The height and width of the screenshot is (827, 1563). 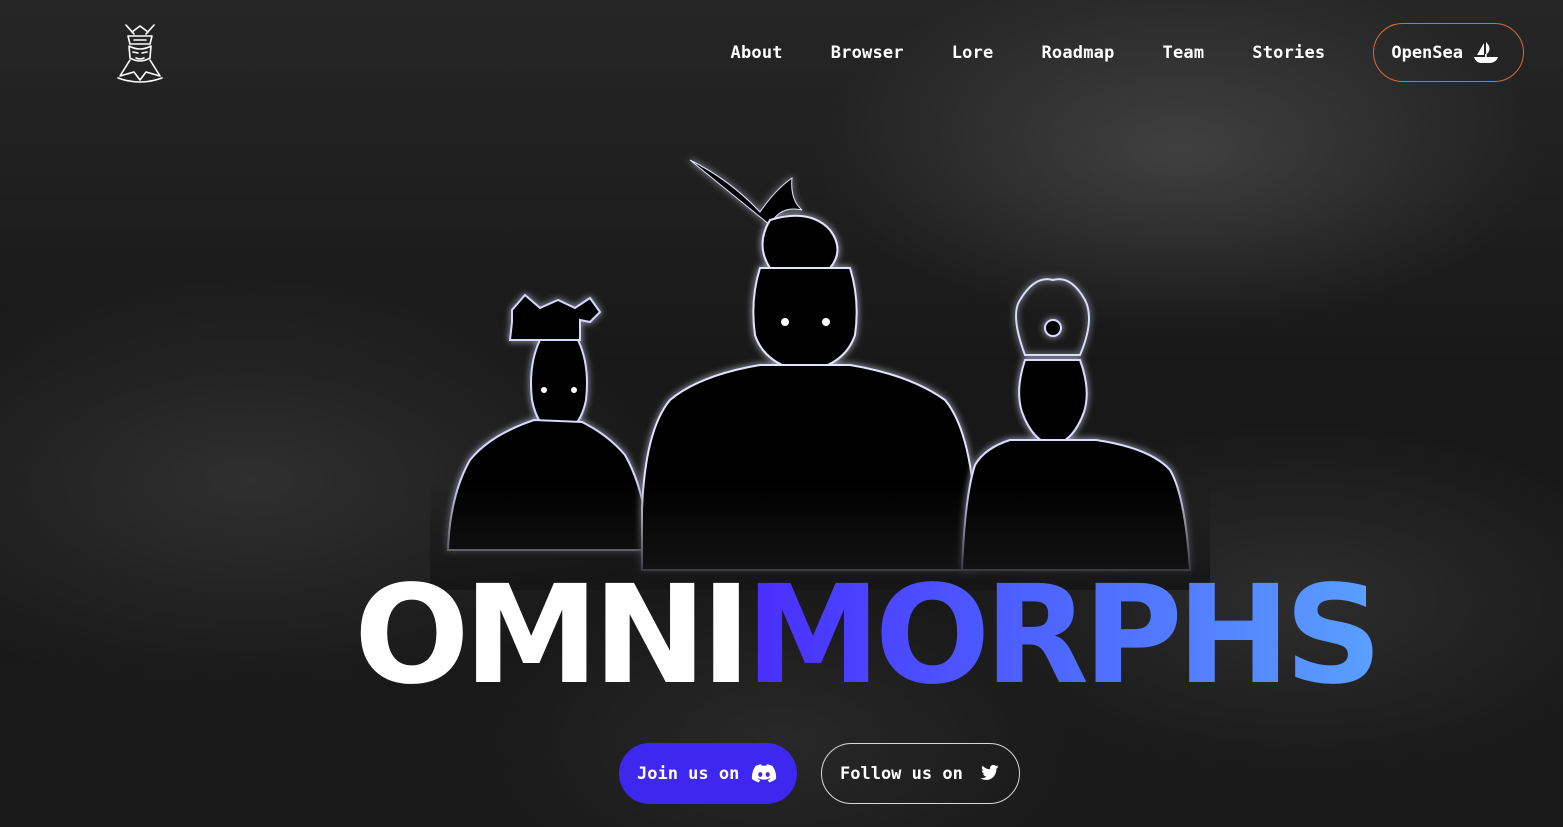 What do you see at coordinates (552, 636) in the screenshot?
I see `wordmark-omni: OMNI` at bounding box center [552, 636].